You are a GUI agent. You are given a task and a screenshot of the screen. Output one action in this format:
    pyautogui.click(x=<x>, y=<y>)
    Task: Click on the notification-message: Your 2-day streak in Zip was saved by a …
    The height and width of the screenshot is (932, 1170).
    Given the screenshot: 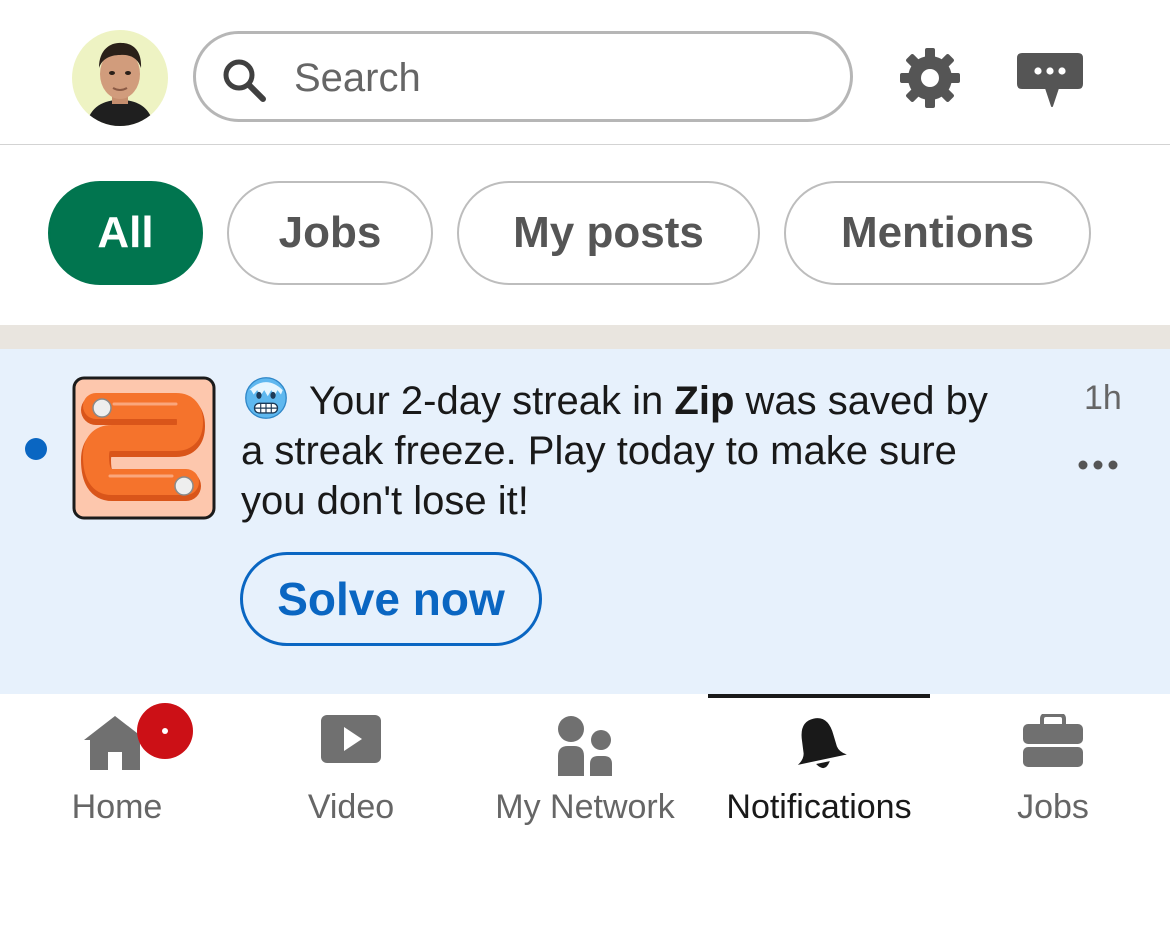 What is the action you would take?
    pyautogui.click(x=631, y=451)
    